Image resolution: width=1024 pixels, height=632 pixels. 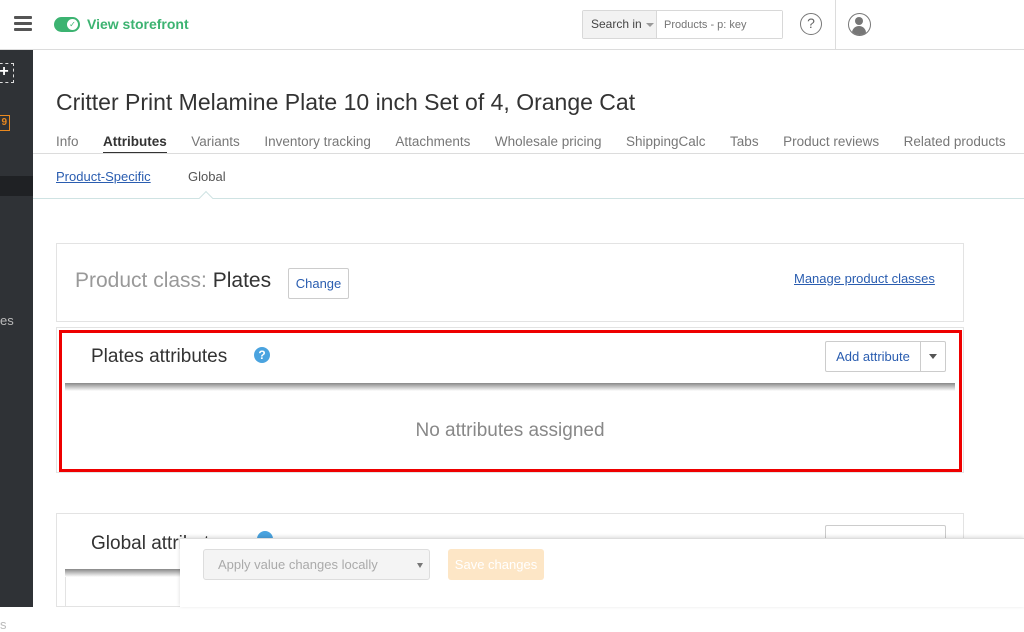 I want to click on tab-shippingcalc: ShippingCalc, so click(x=666, y=144).